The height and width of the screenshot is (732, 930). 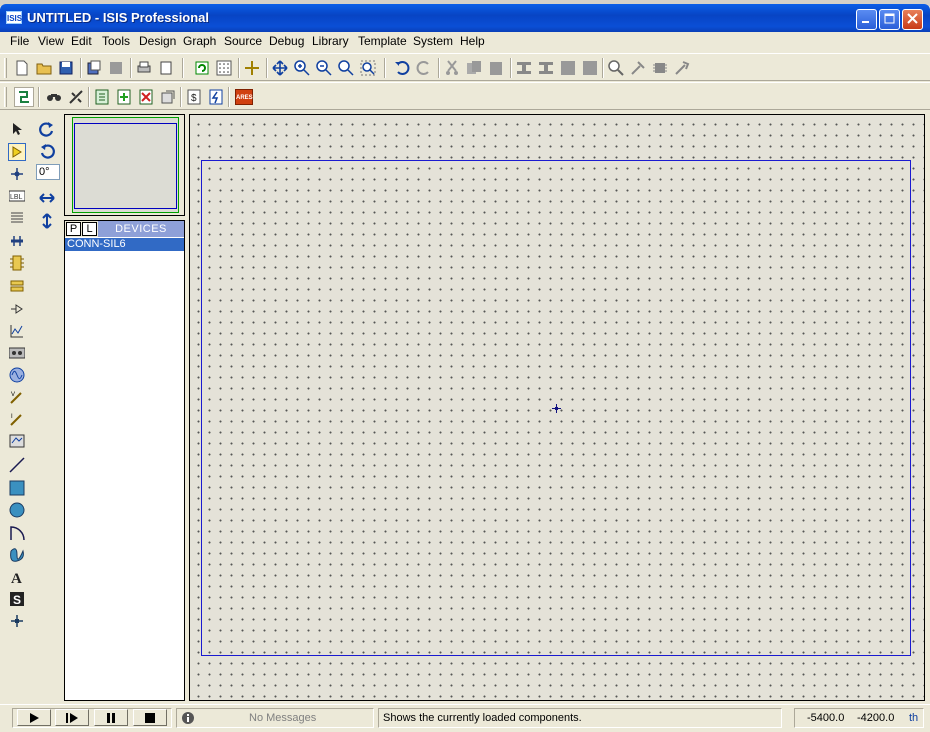 What do you see at coordinates (124, 97) in the screenshot?
I see `new-sheet-icon` at bounding box center [124, 97].